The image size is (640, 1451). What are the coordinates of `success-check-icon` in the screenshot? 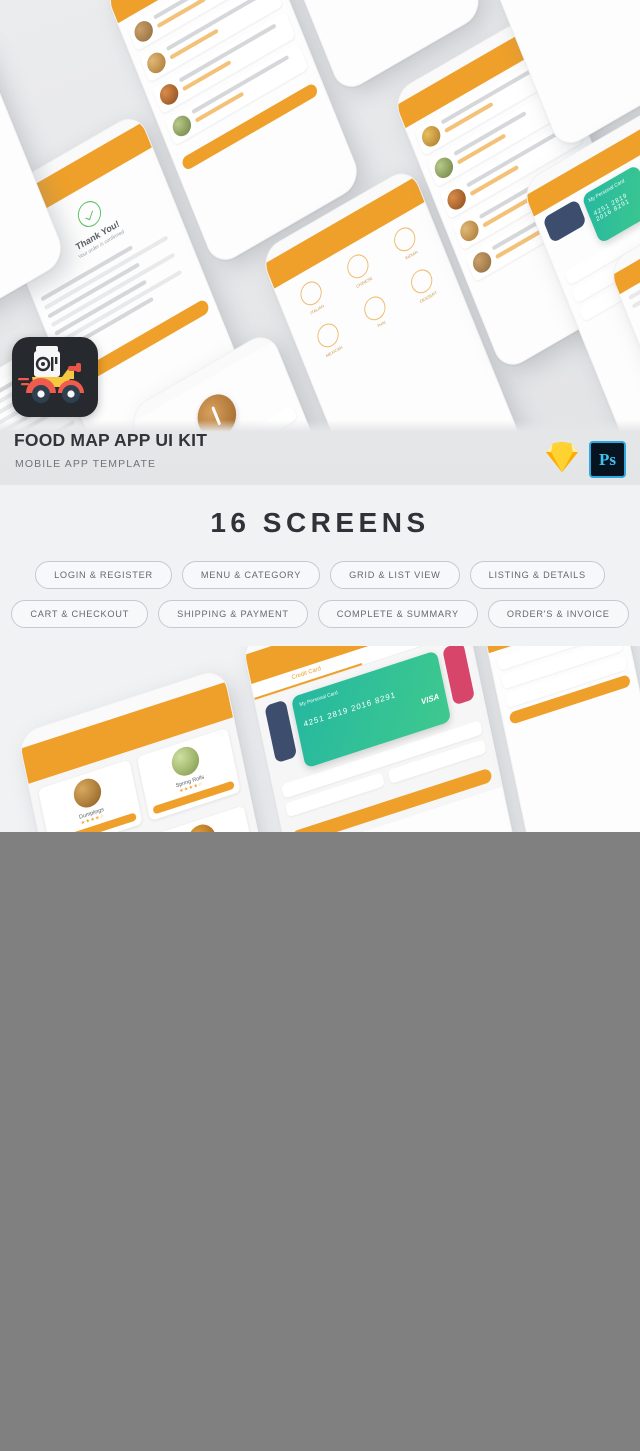 It's located at (89, 214).